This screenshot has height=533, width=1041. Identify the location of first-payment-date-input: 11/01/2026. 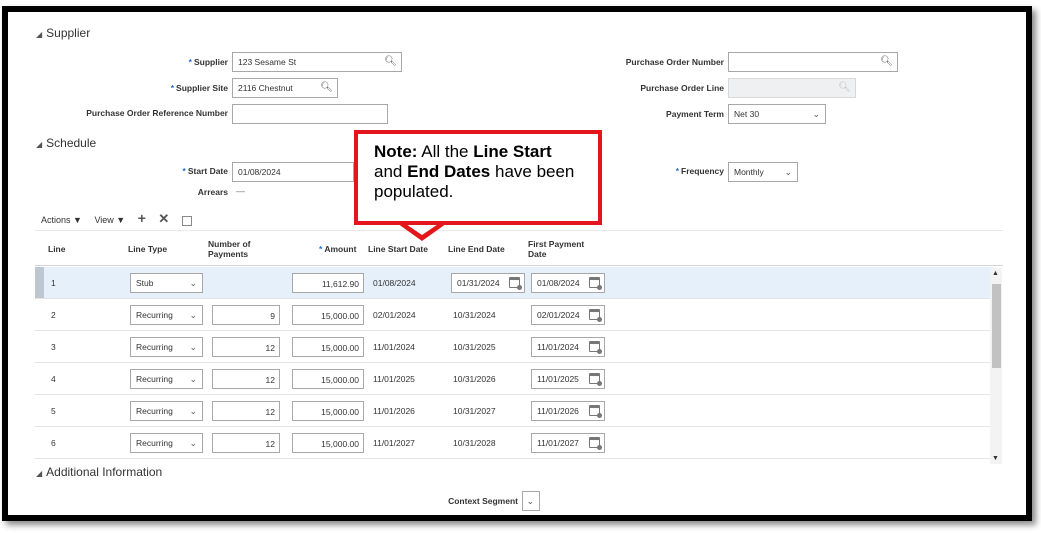
(568, 411).